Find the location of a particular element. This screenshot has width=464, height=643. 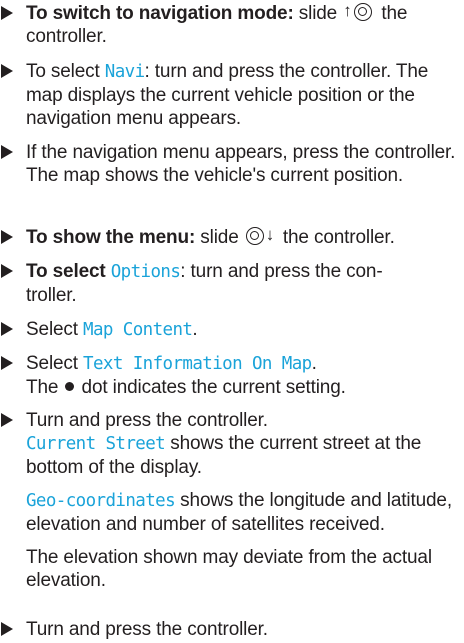

step-heading: To select is located at coordinates (68, 271).